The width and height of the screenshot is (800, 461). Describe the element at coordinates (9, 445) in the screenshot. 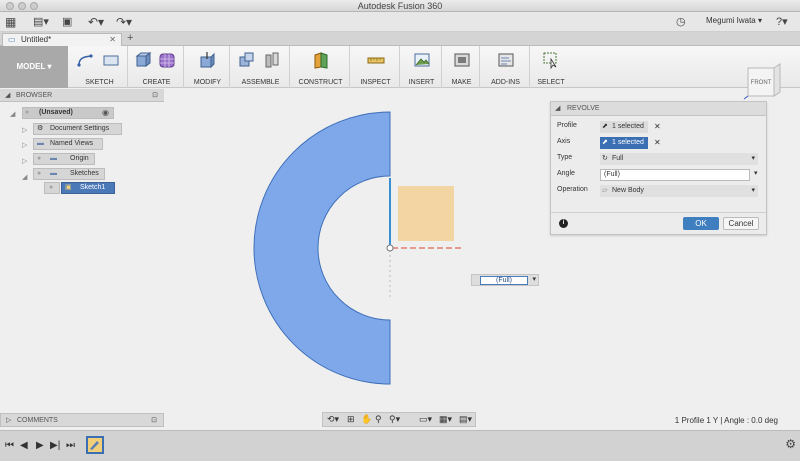

I see `rewind-to-start-icon: ⏮` at that location.